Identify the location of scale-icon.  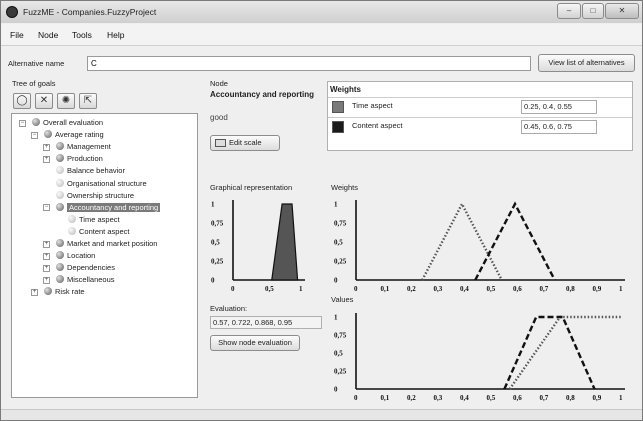
(220, 143).